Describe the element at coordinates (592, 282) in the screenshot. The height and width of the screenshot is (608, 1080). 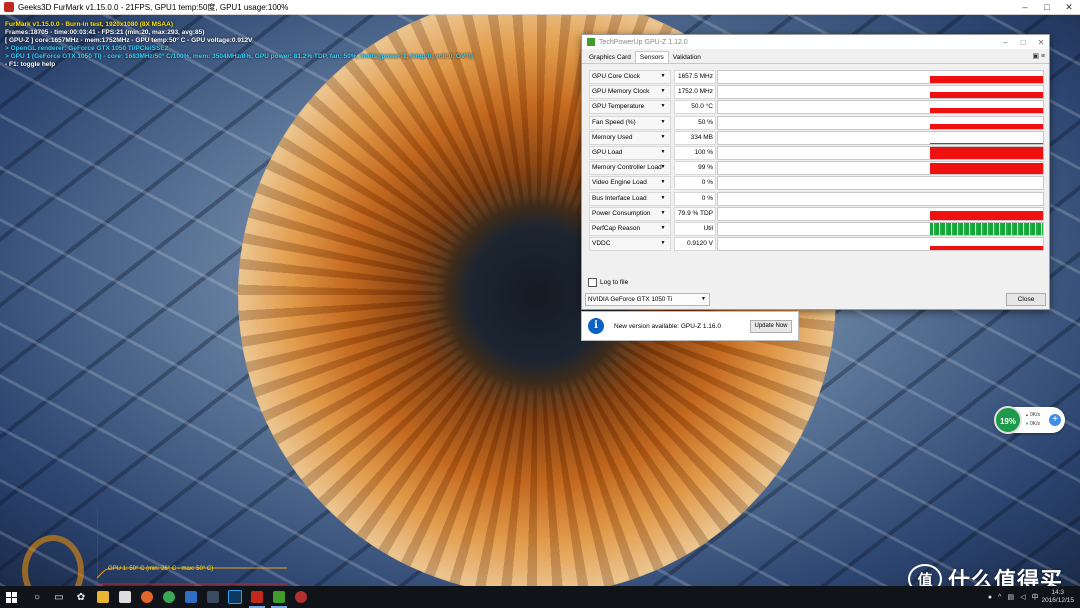
I see `log-to-file-checkbox` at that location.